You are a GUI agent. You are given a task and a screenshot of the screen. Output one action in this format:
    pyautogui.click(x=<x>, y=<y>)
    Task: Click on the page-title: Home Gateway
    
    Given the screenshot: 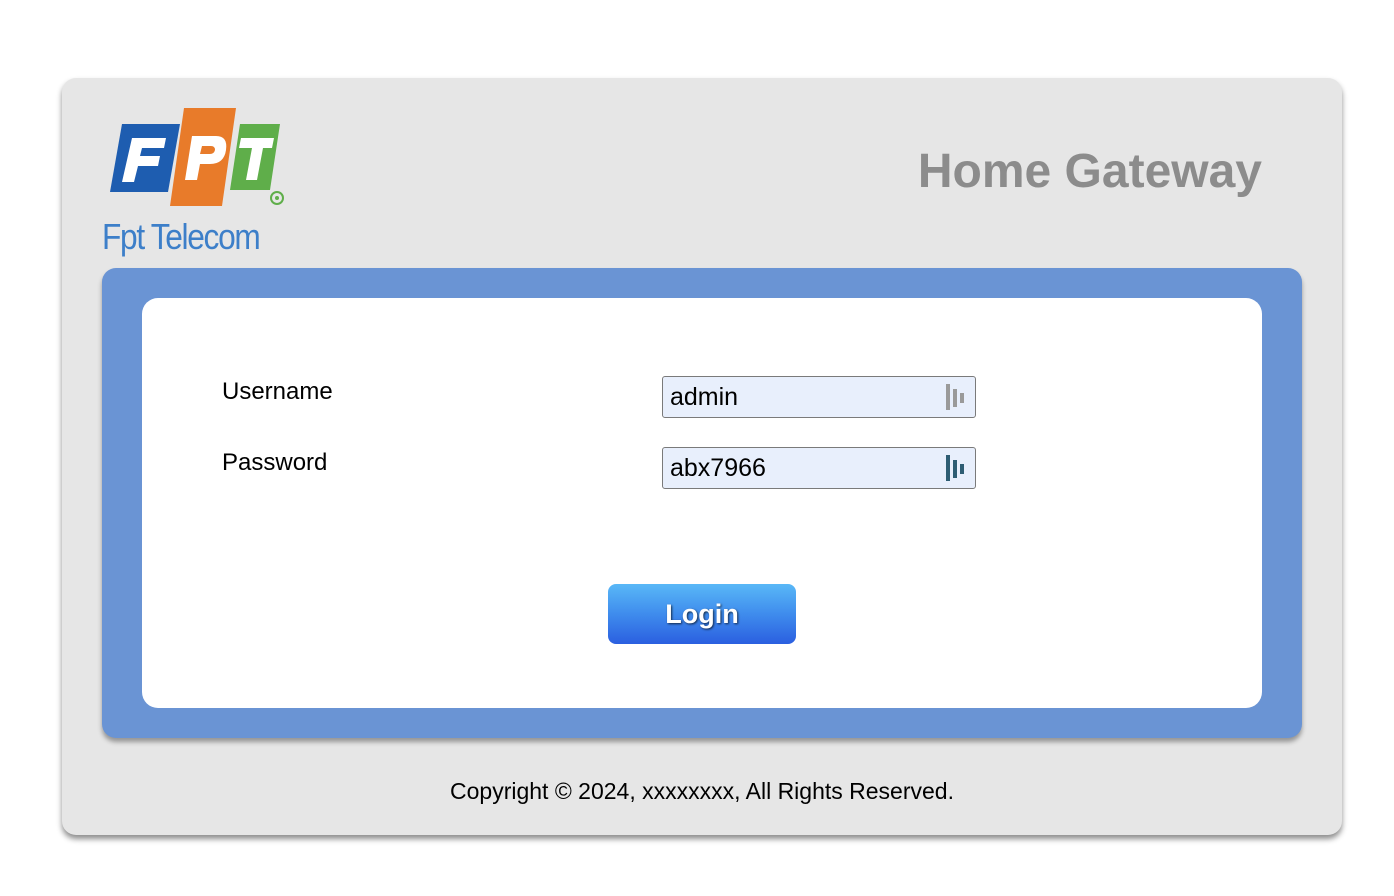 What is the action you would take?
    pyautogui.click(x=1089, y=171)
    